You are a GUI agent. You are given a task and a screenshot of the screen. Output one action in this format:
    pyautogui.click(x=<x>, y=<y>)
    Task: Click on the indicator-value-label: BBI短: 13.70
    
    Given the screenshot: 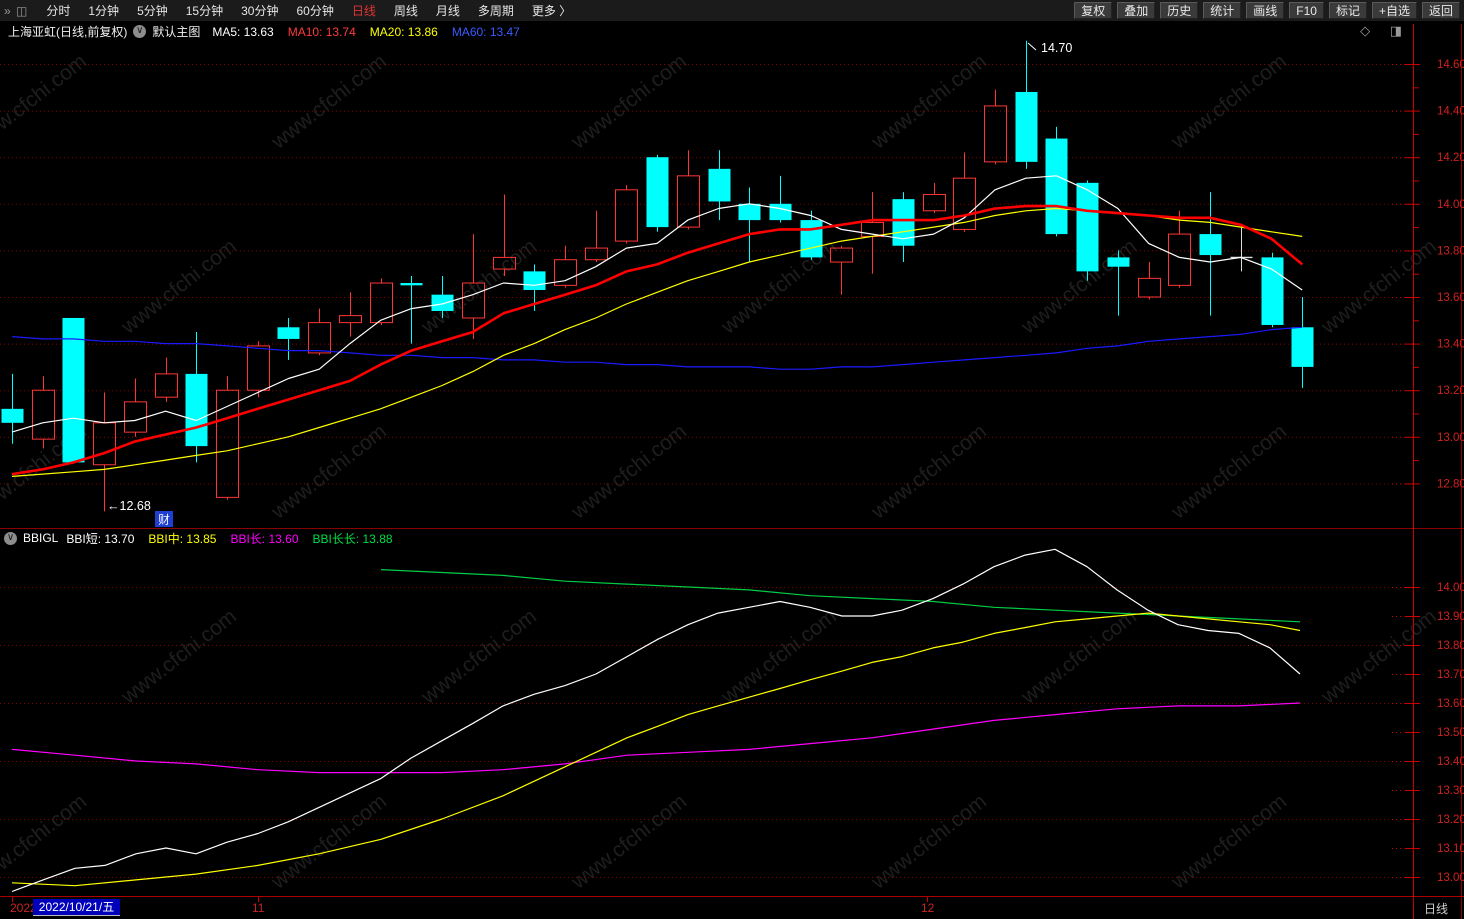 What is the action you would take?
    pyautogui.click(x=100, y=538)
    